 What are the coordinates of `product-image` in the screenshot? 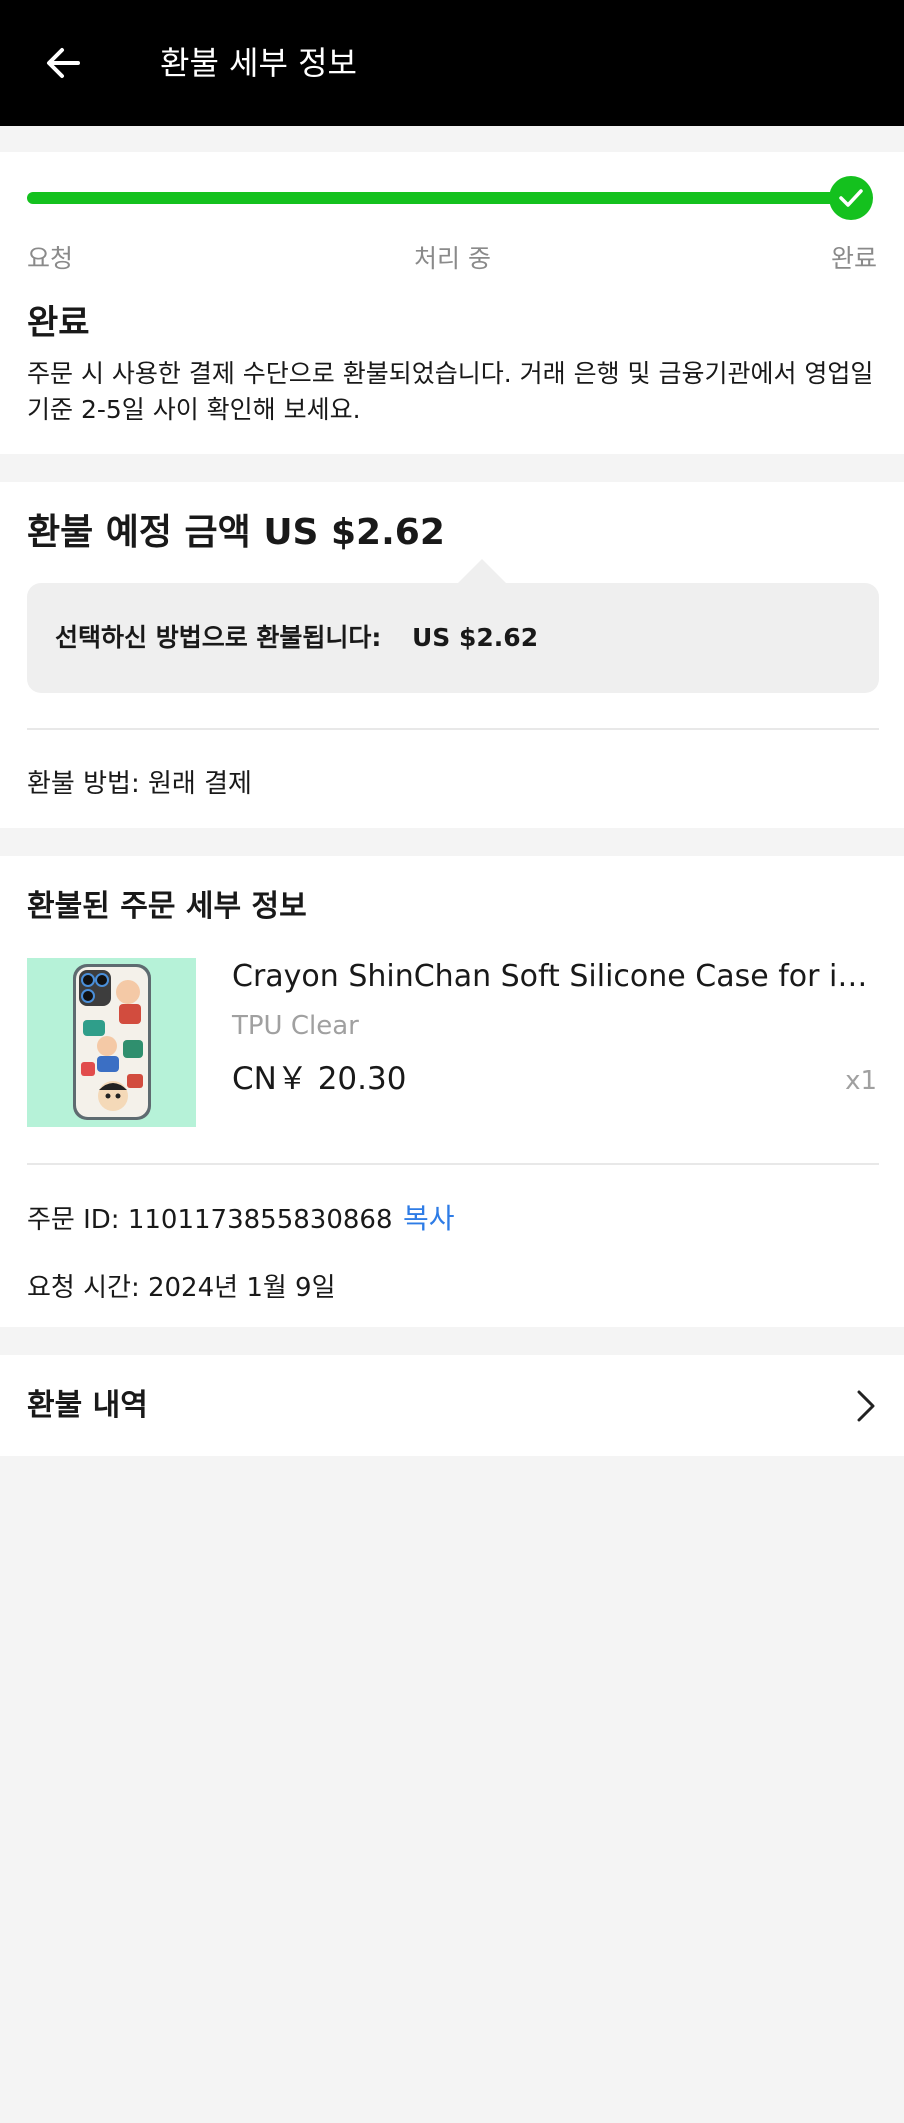 It's located at (111, 1042).